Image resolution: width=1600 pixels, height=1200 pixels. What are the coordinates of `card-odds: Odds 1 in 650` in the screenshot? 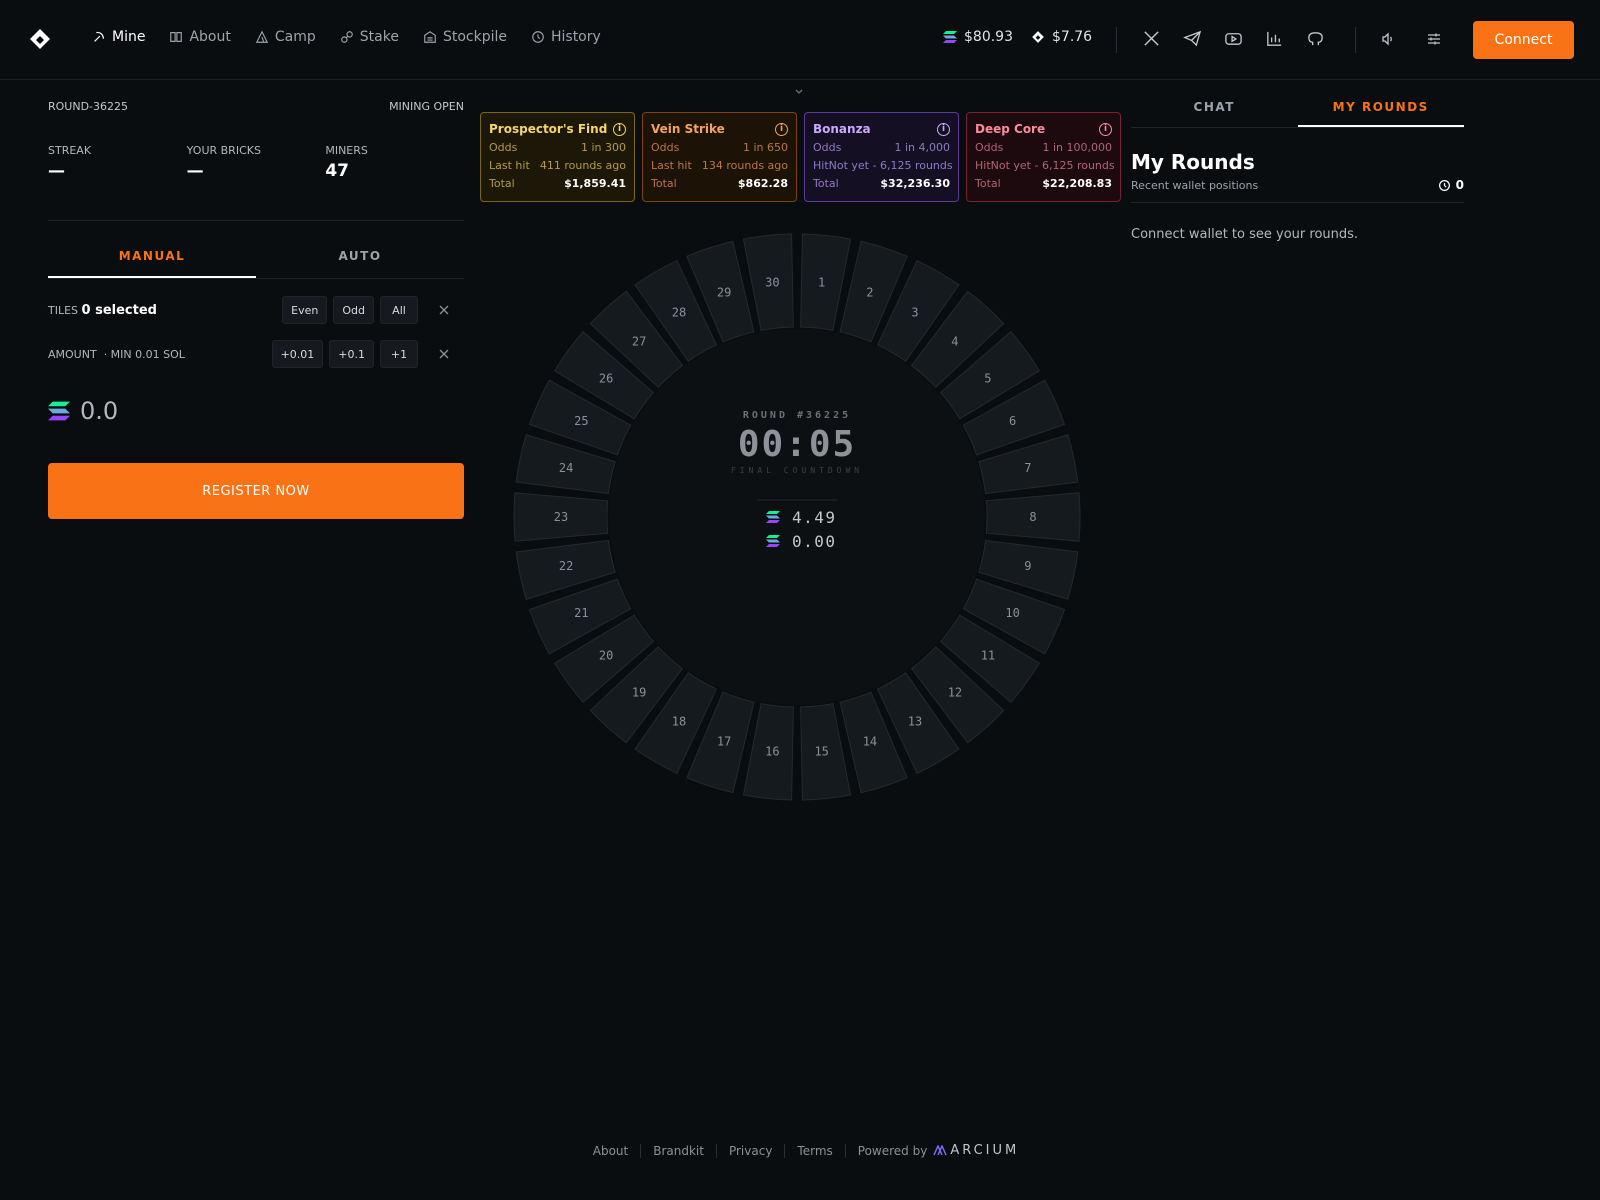 It's located at (719, 148).